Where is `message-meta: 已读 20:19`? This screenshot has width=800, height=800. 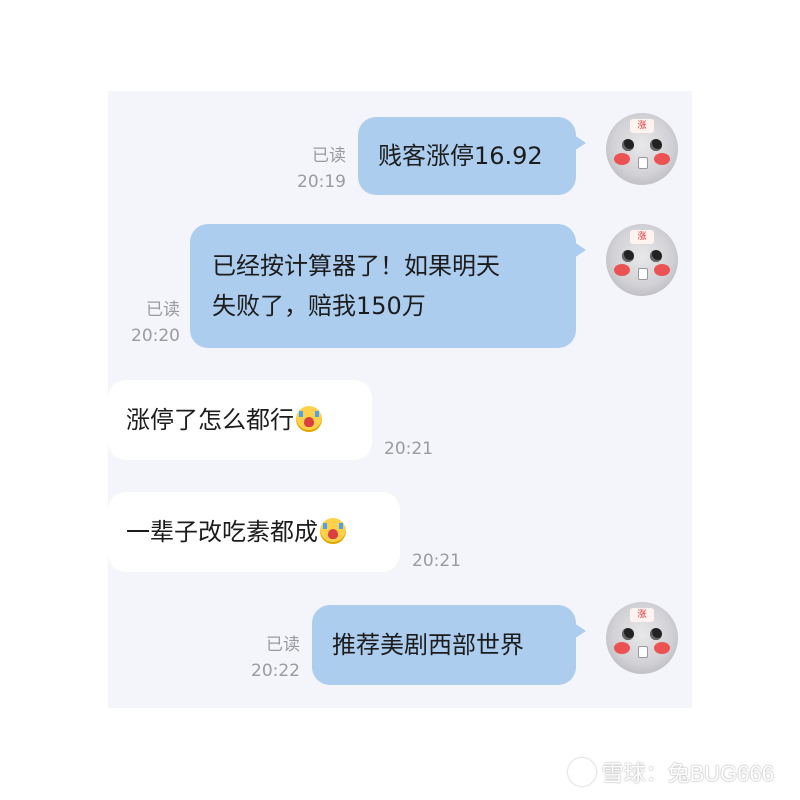
message-meta: 已读 20:19 is located at coordinates (317, 169).